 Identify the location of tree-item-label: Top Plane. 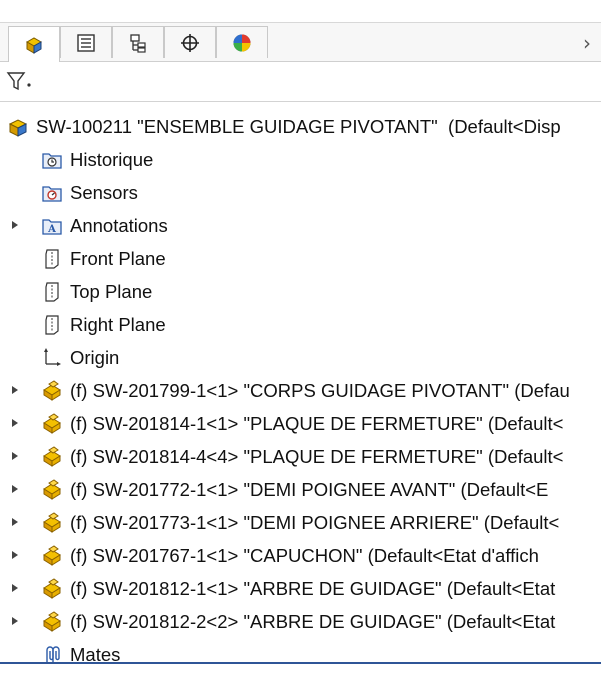
(111, 291).